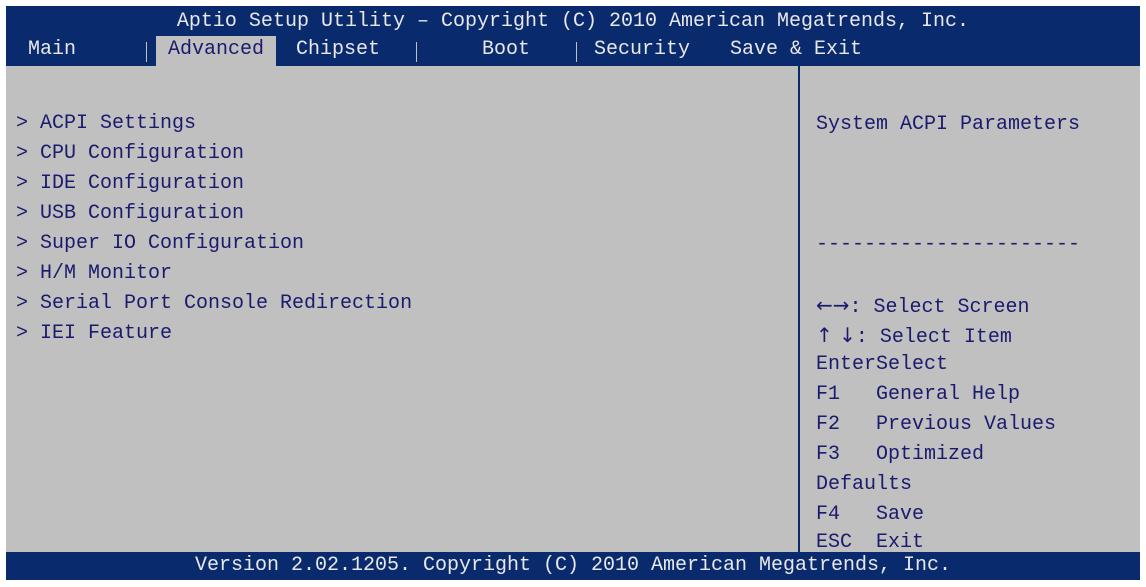  I want to click on key-hint-select-item: ↑ ↓: Select Item, so click(914, 335).